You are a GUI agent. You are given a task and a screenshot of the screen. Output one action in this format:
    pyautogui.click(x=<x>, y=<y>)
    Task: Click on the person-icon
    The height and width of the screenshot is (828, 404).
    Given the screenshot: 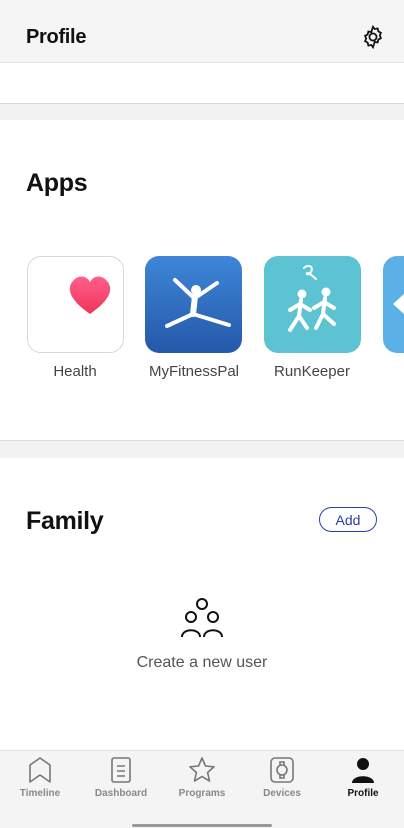 What is the action you would take?
    pyautogui.click(x=363, y=770)
    